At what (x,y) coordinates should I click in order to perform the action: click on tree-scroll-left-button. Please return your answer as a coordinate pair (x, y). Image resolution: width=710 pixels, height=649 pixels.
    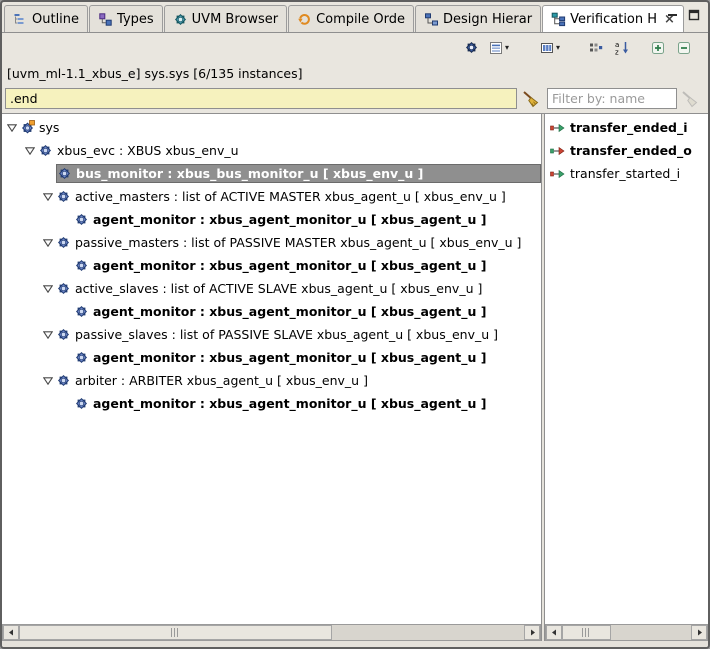
    Looking at the image, I should click on (11, 632).